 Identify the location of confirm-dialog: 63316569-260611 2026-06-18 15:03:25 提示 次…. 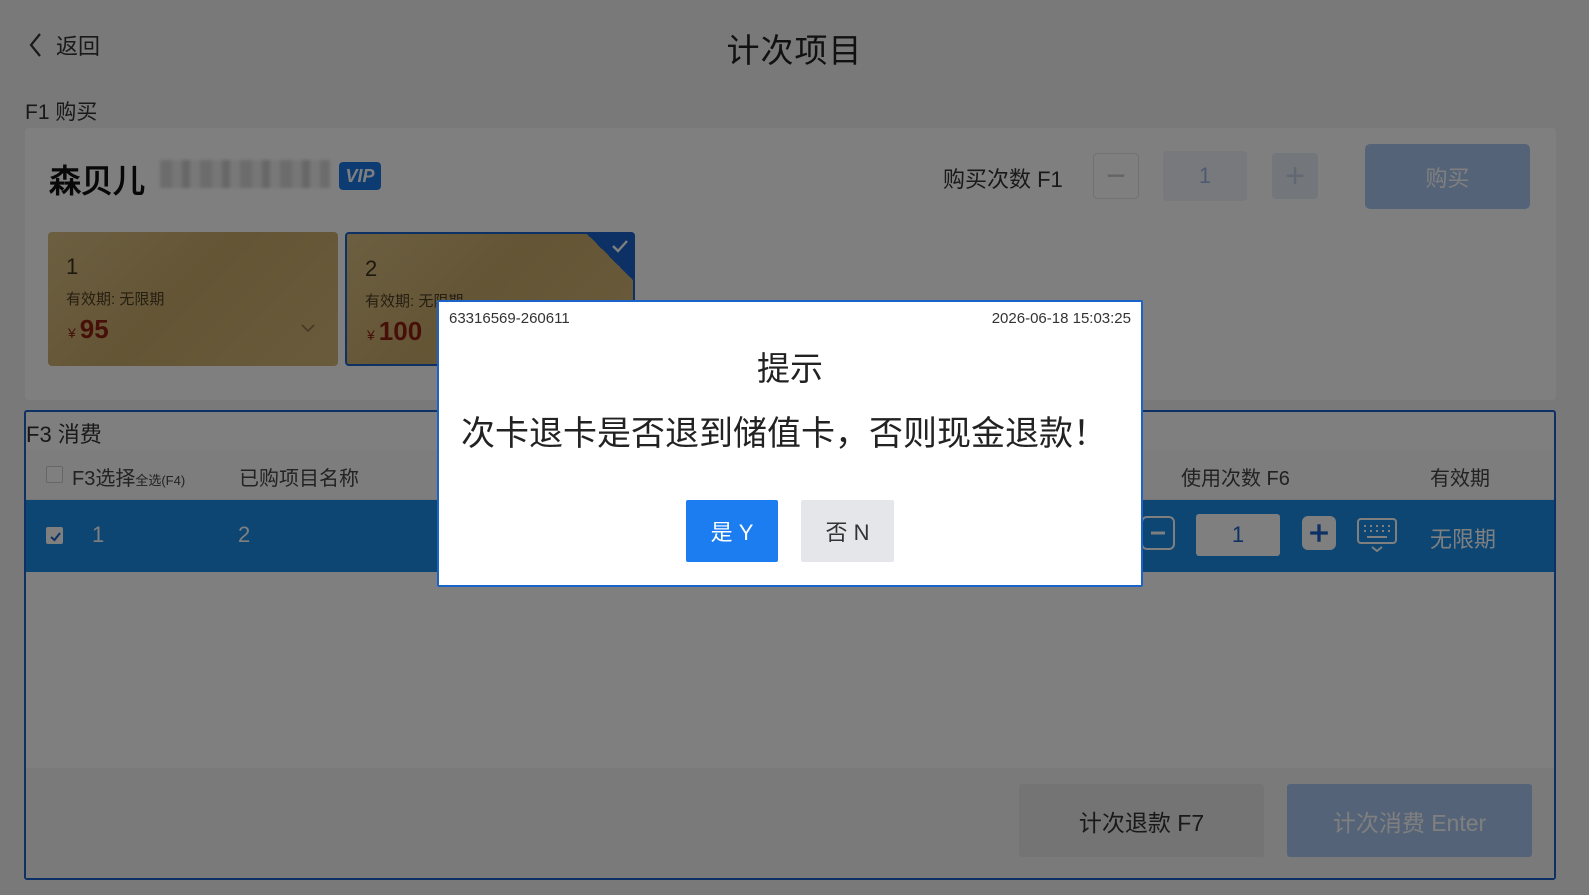
(790, 443).